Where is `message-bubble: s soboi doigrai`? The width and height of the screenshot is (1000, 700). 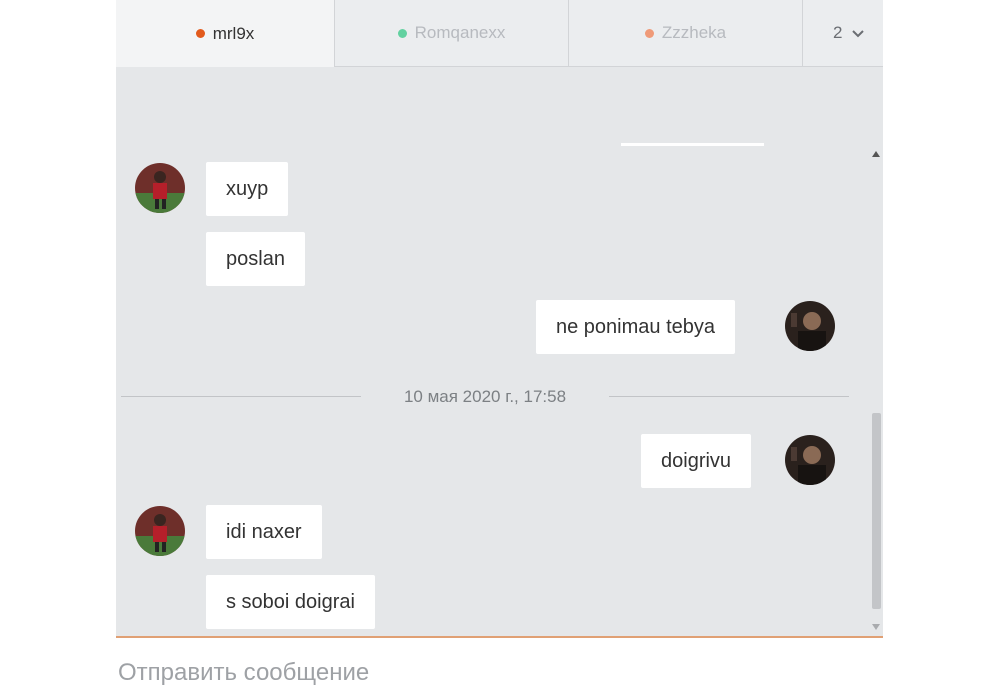 message-bubble: s soboi doigrai is located at coordinates (290, 602).